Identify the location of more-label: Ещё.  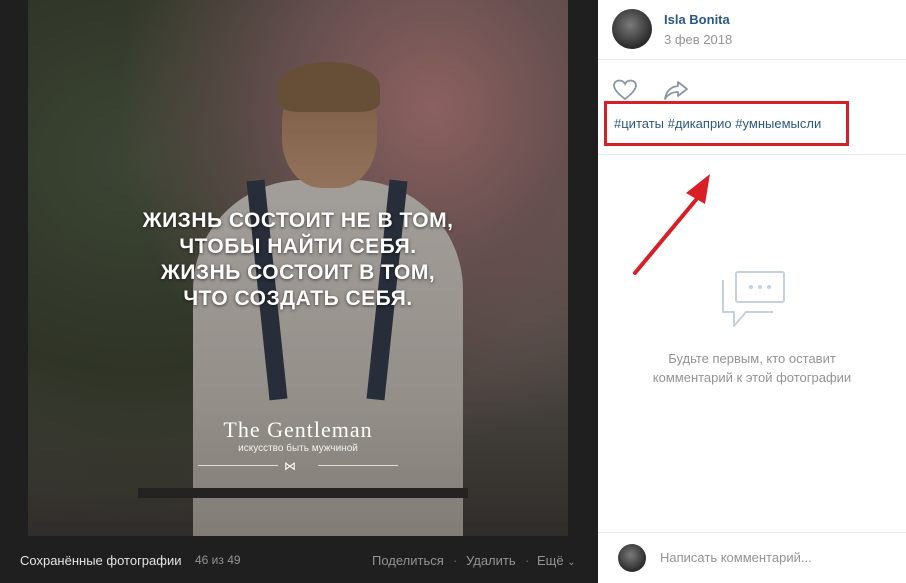
(550, 560).